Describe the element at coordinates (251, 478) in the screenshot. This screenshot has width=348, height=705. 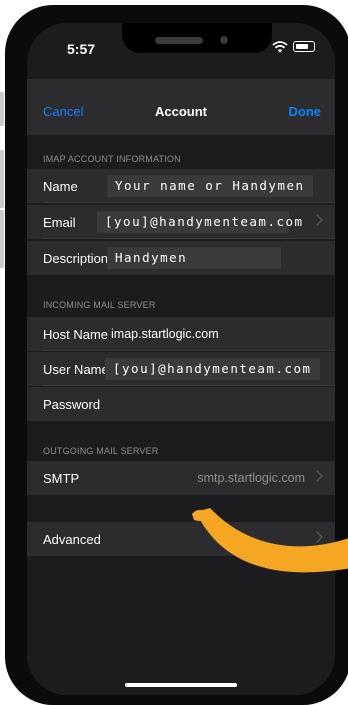
I see `smtp-value: smtp.startlogic.com` at that location.